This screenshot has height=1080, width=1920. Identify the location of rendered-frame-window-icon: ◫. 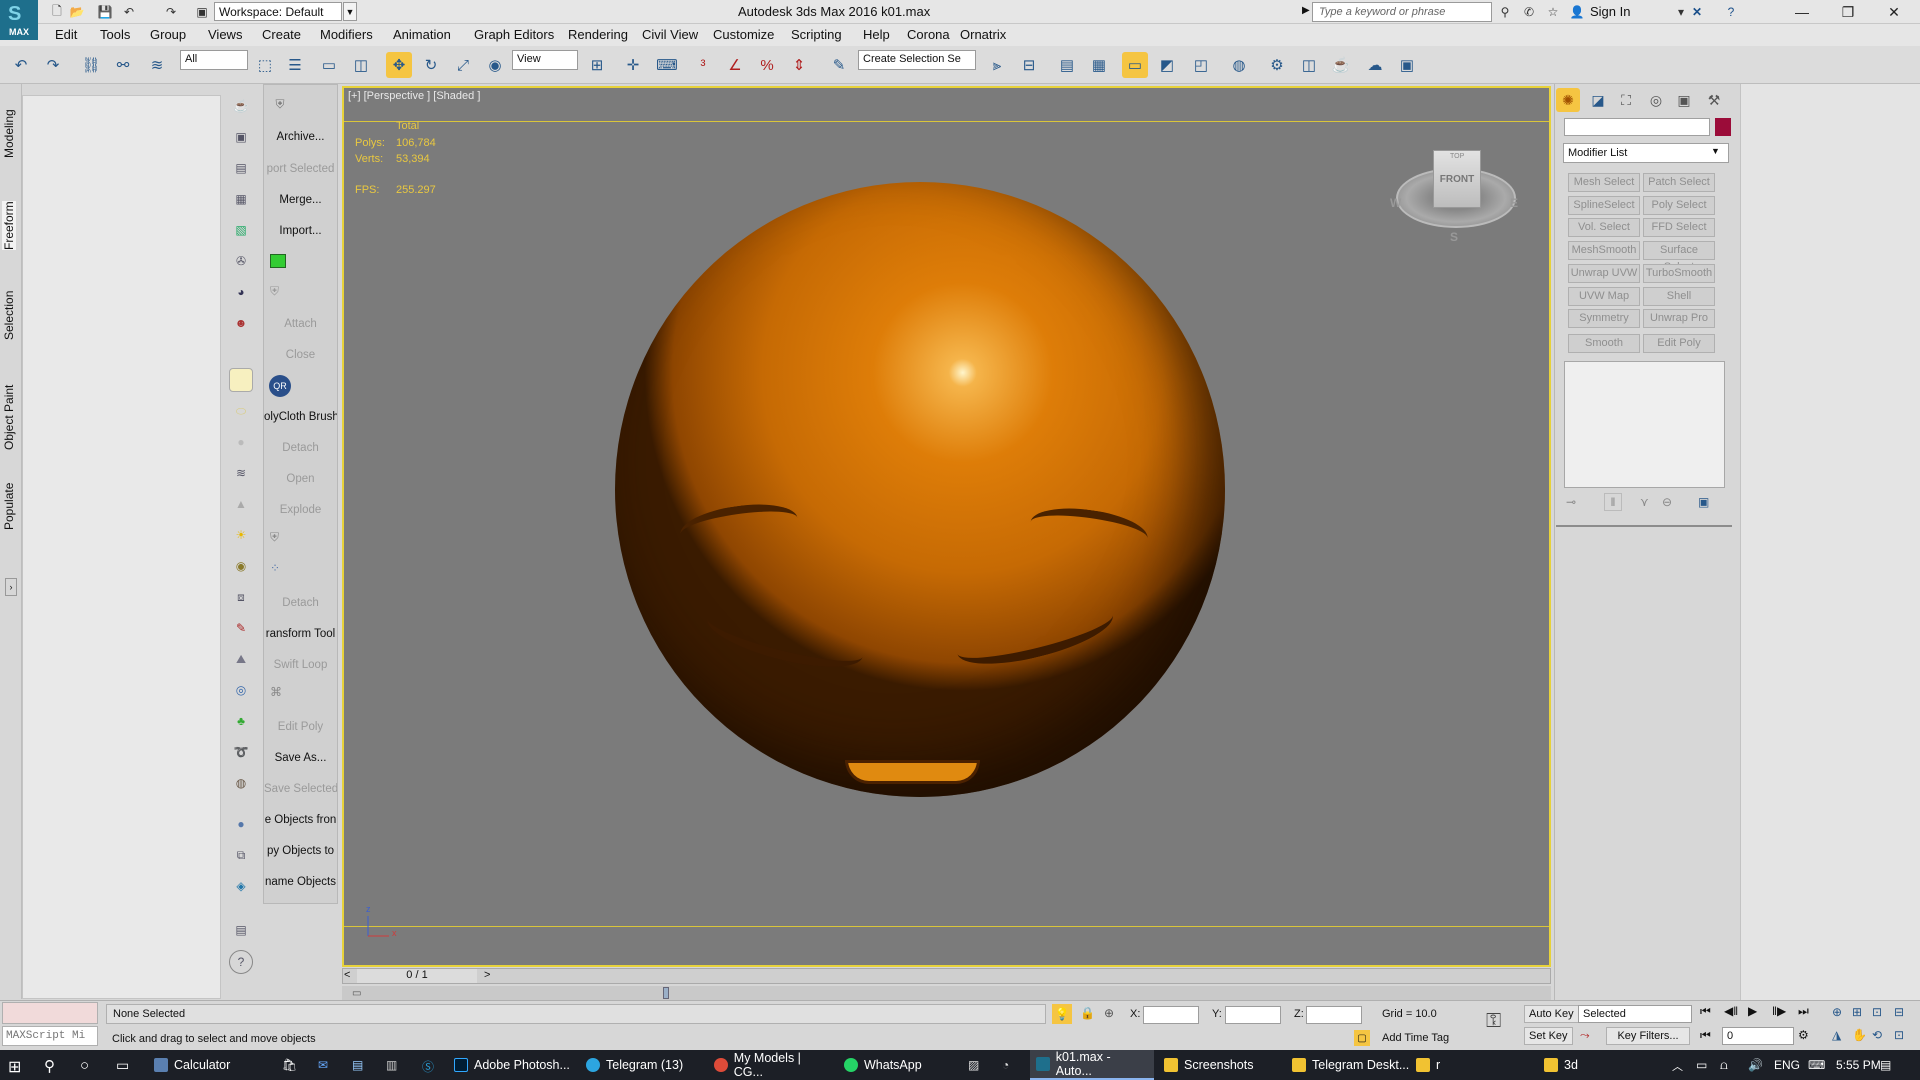
(1309, 65).